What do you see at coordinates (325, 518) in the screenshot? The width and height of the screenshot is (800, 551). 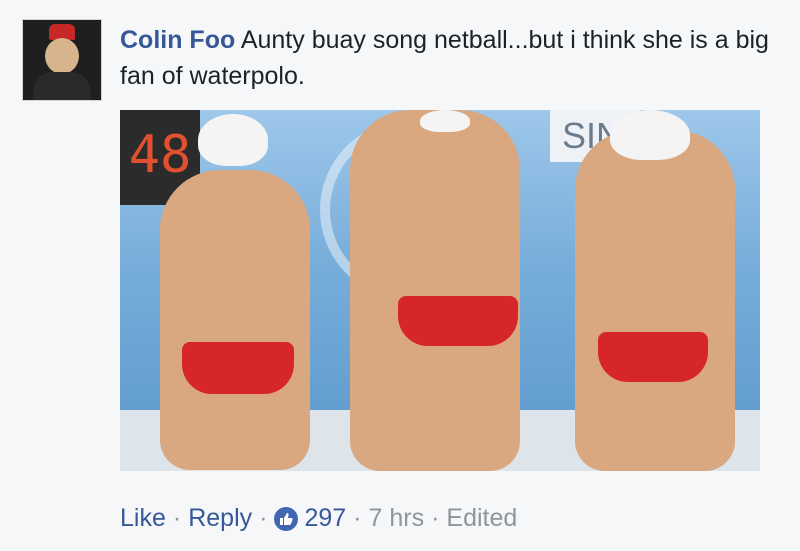 I see `reaction-count: 297` at bounding box center [325, 518].